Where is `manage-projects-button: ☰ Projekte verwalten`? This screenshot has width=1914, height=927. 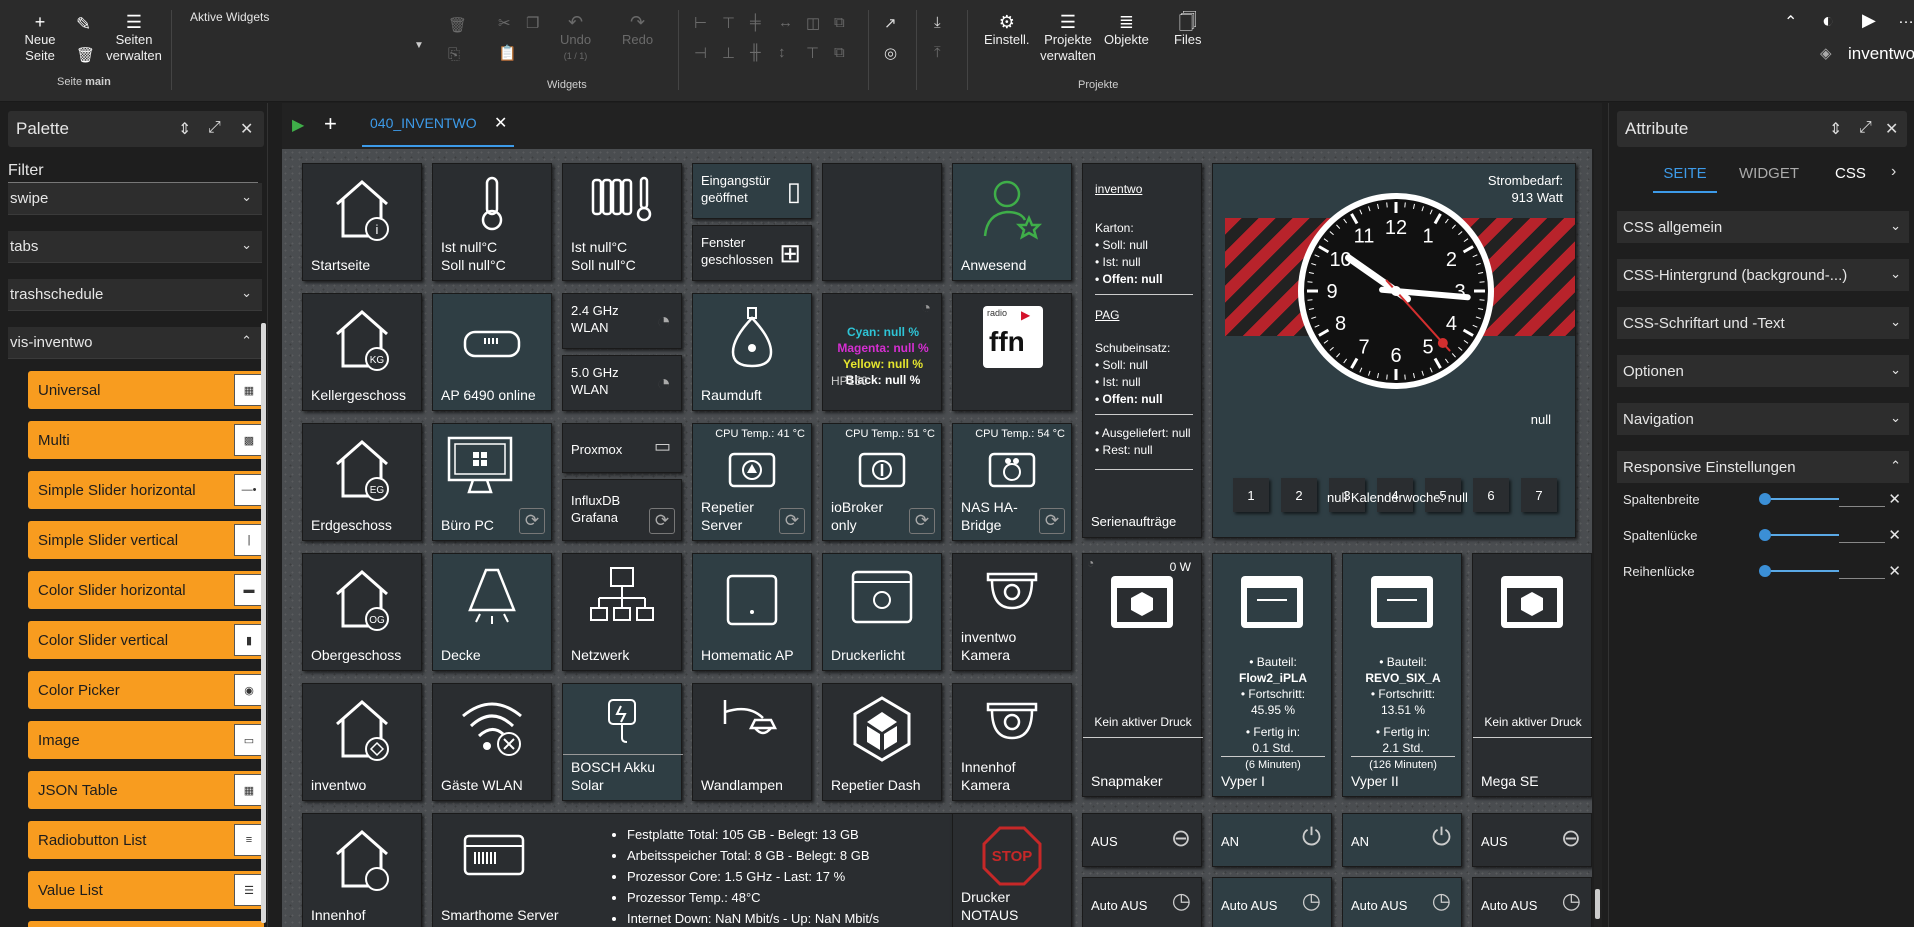
manage-projects-button: ☰ Projekte verwalten is located at coordinates (1068, 38).